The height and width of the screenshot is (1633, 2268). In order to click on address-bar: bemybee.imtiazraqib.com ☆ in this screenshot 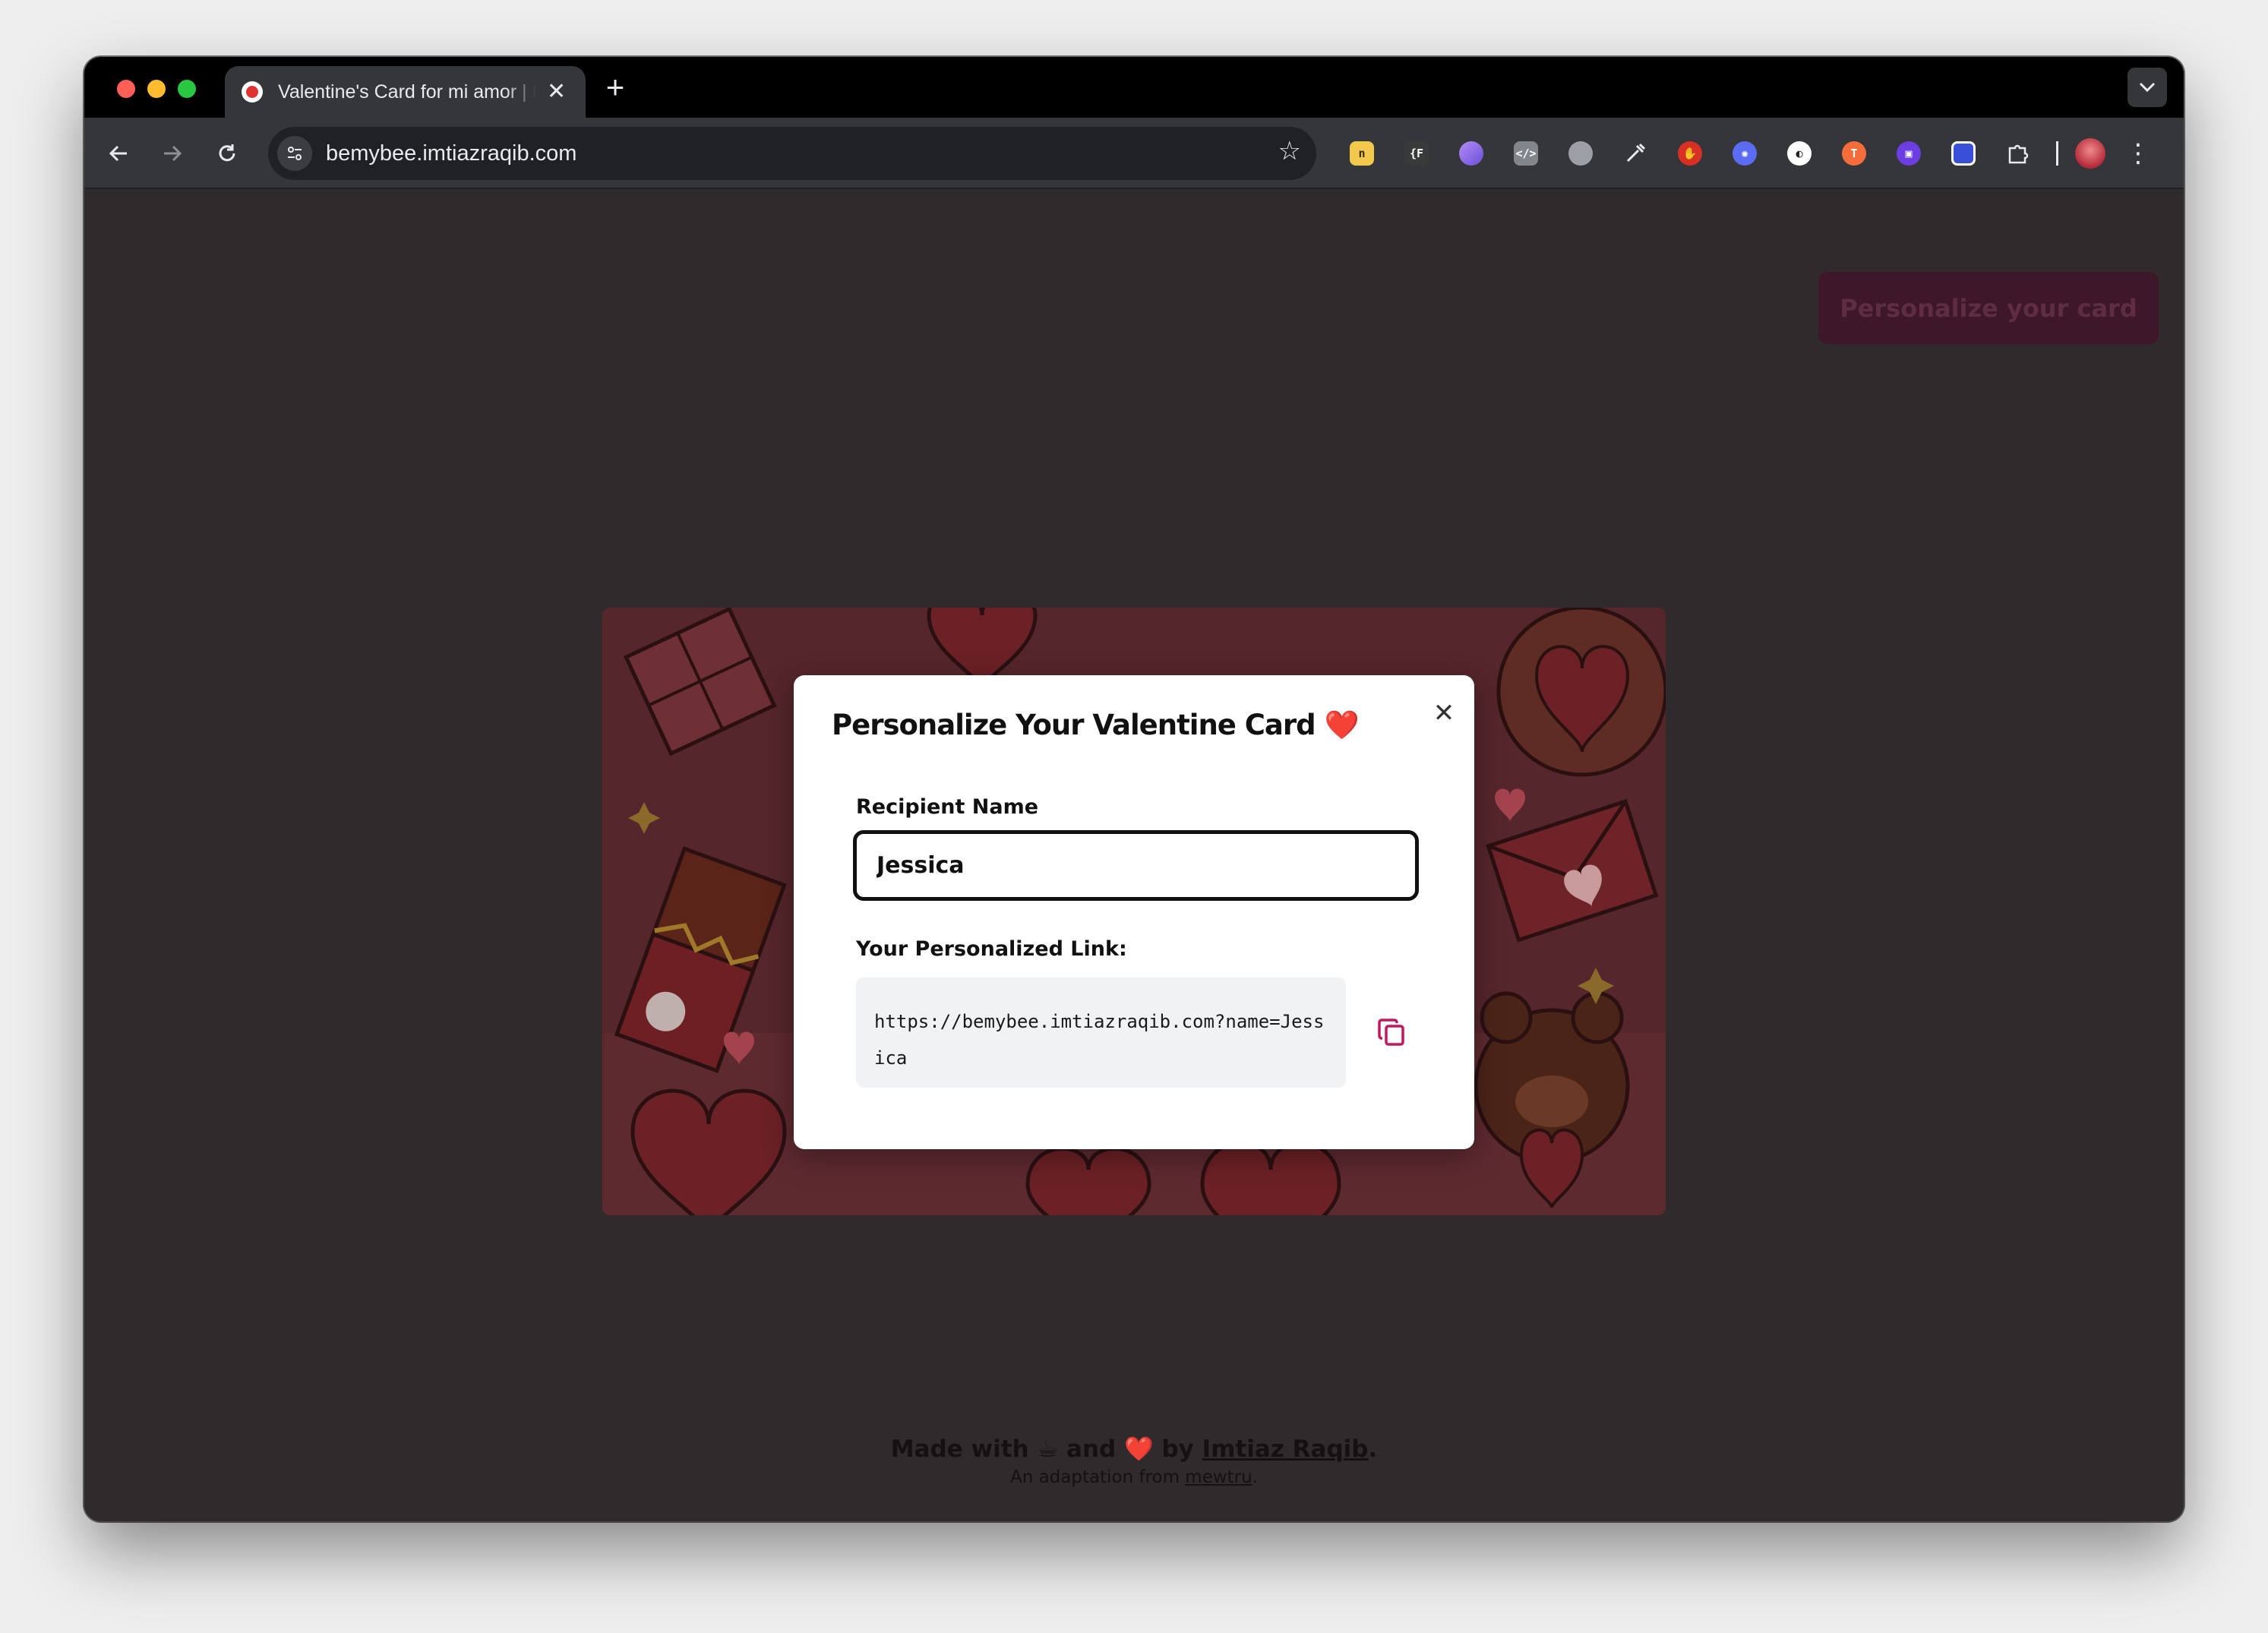, I will do `click(792, 154)`.